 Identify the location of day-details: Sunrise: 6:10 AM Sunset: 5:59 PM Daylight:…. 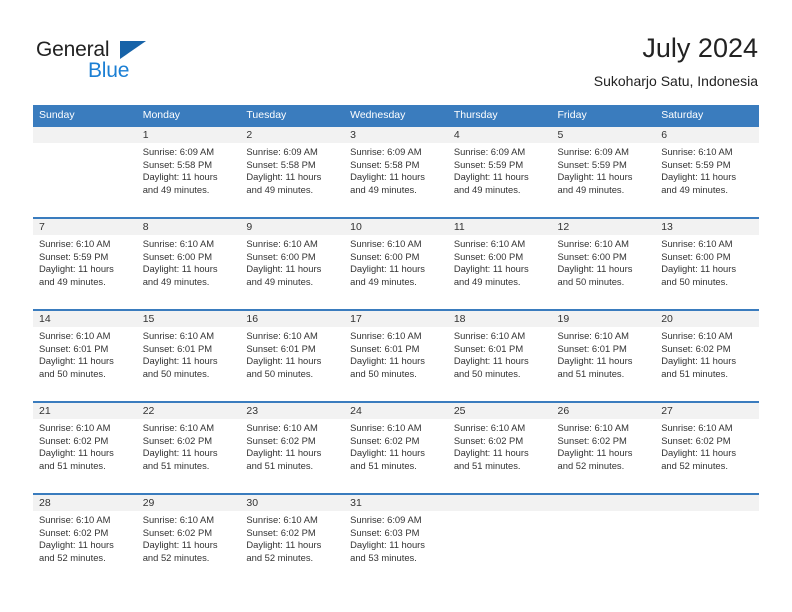
(85, 261).